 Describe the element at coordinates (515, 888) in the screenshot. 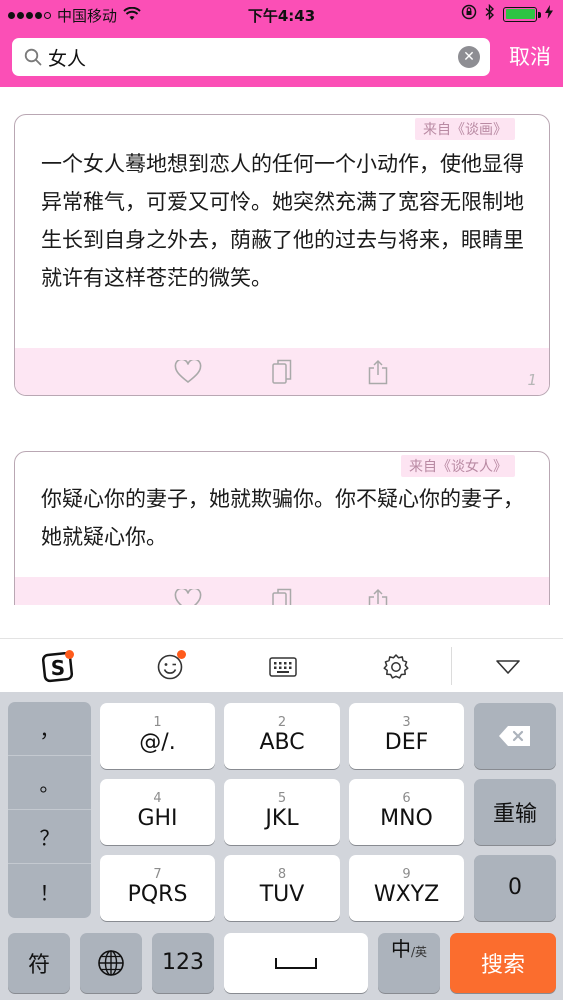

I see `key-0: 0` at that location.